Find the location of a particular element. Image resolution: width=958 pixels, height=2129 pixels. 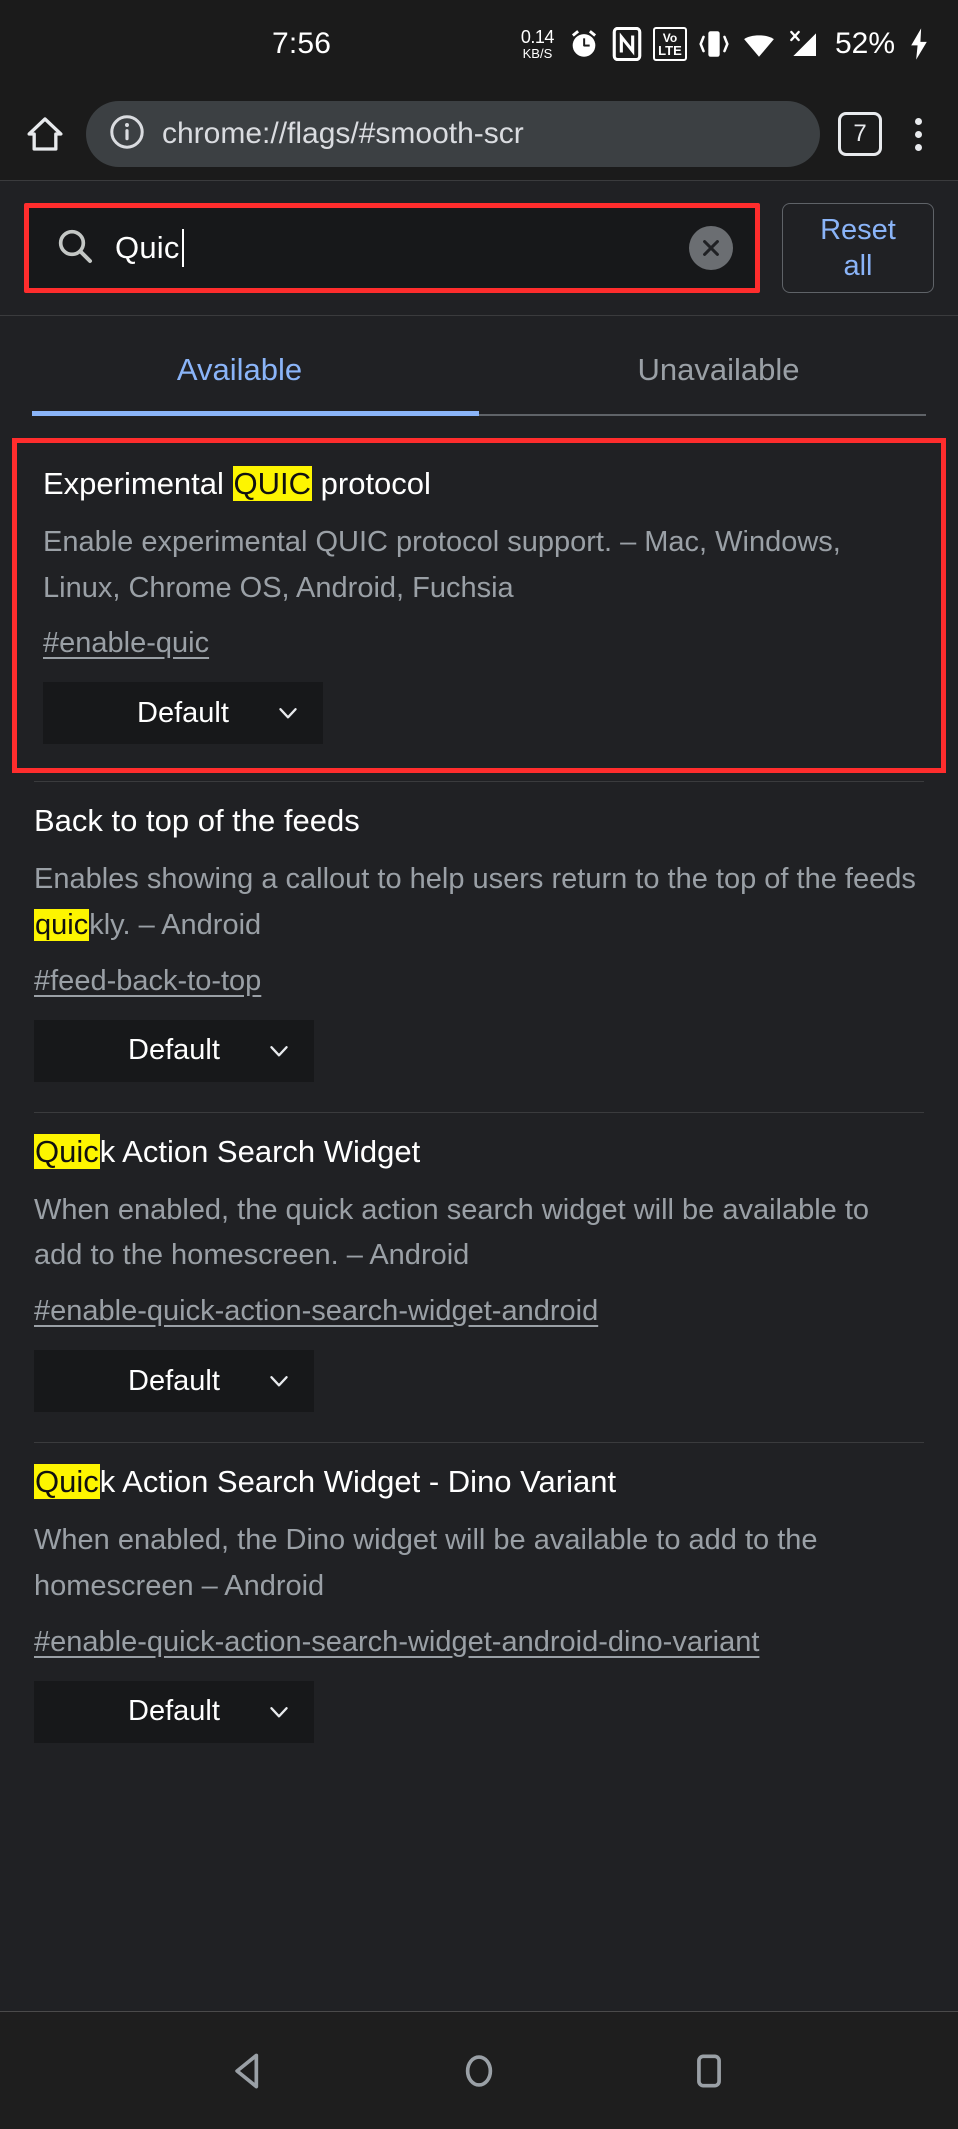

flag-tabs: Available Unavailable is located at coordinates (479, 365).